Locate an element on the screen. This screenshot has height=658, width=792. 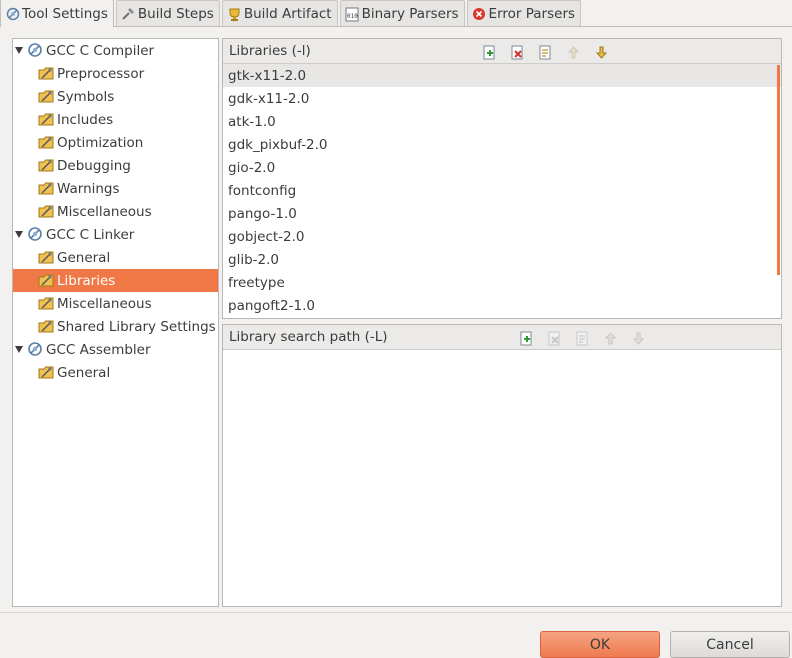
tree-node-libraries: Libraries is located at coordinates (115, 280).